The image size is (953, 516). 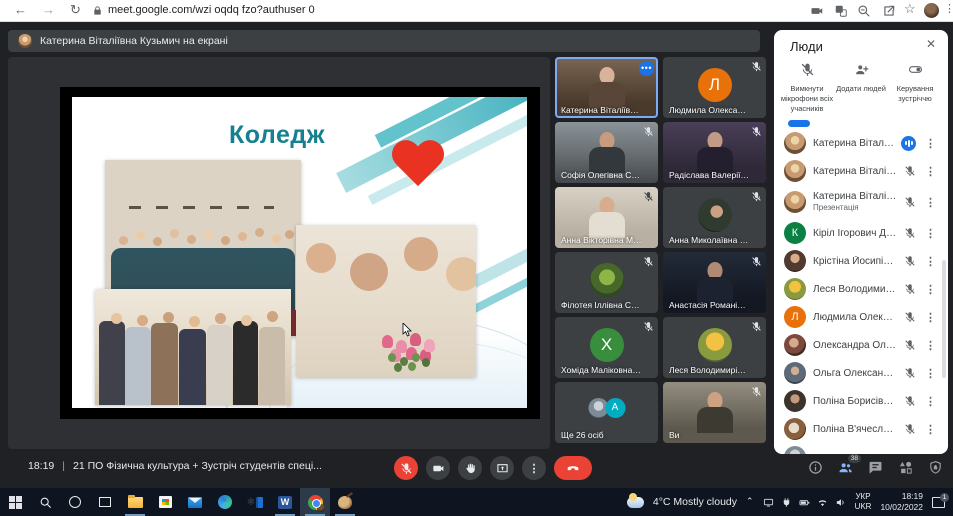 What do you see at coordinates (815, 467) in the screenshot?
I see `meeting-details-icon` at bounding box center [815, 467].